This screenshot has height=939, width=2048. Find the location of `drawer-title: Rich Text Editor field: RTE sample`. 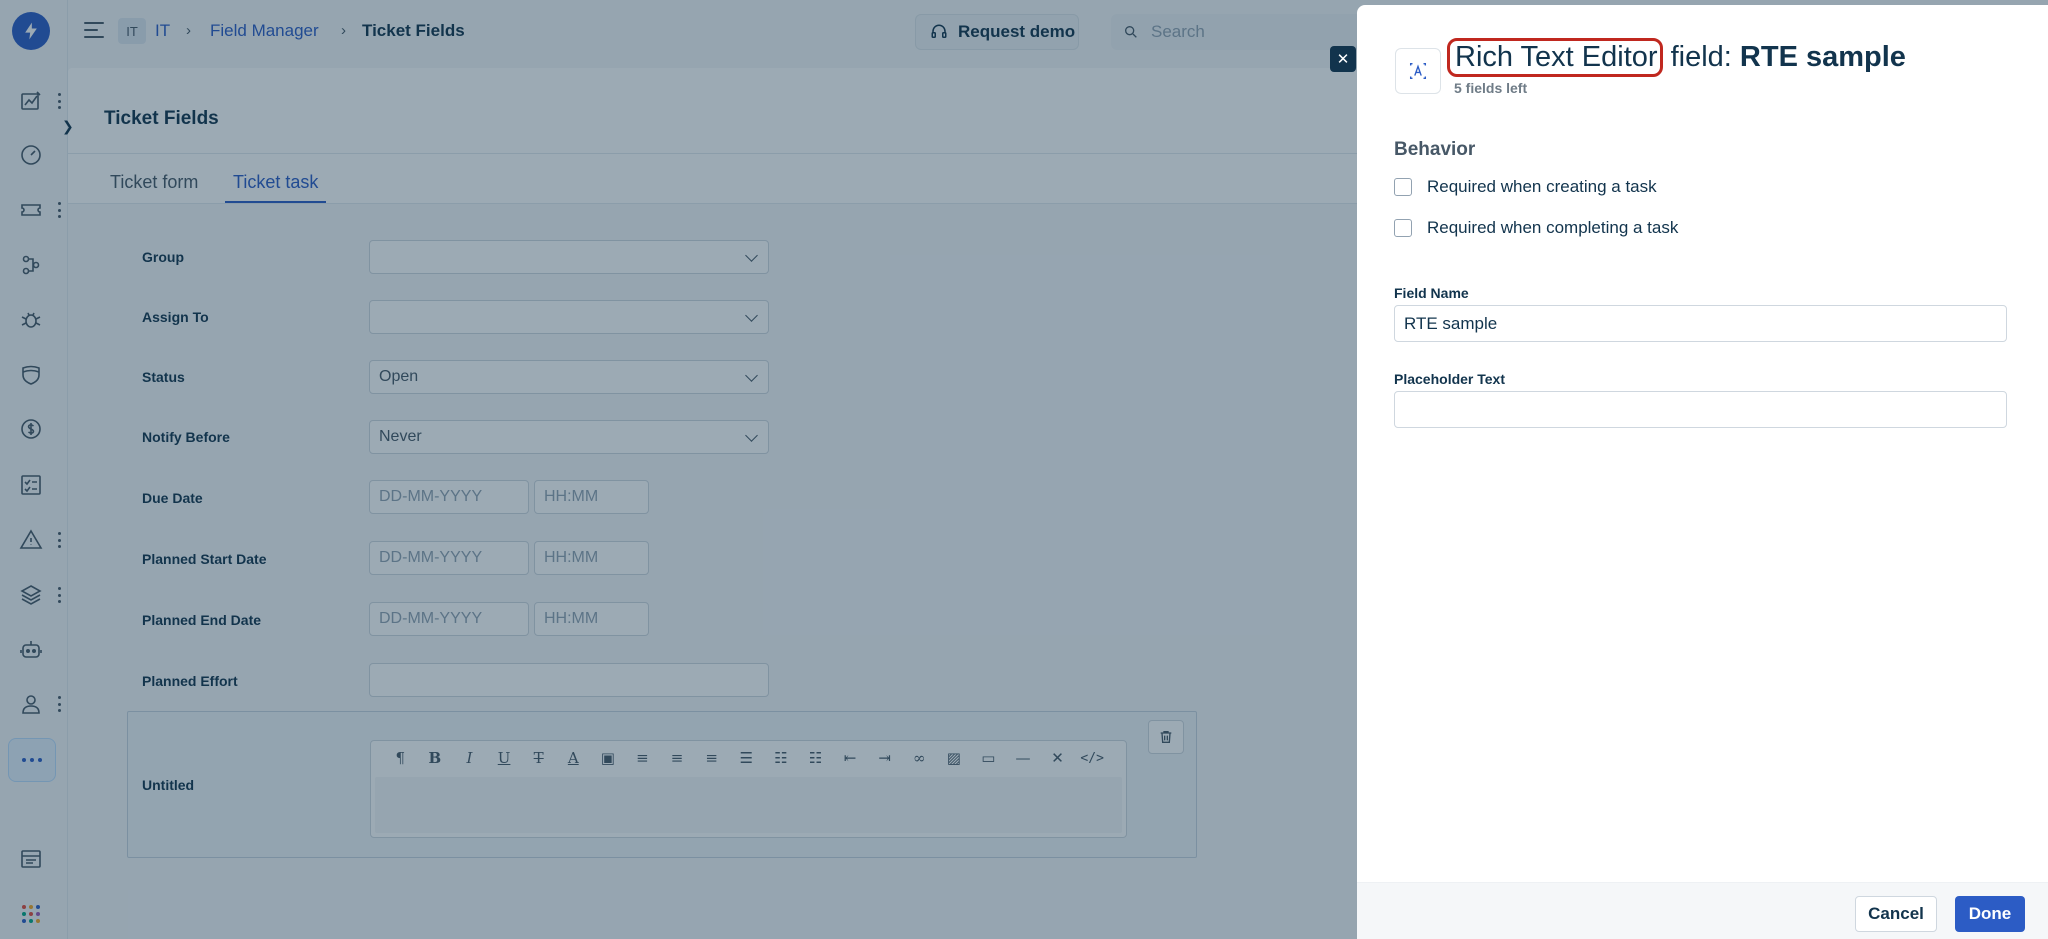

drawer-title: Rich Text Editor field: RTE sample is located at coordinates (1676, 57).